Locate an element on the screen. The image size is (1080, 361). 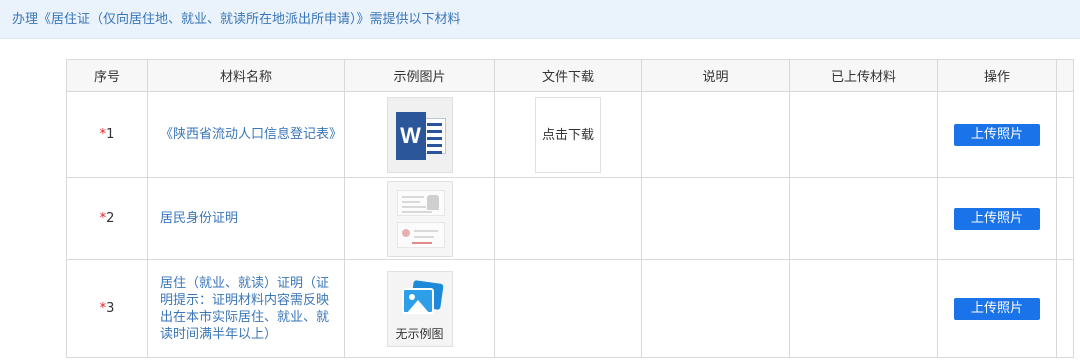
page-header: 办理《居住证（仅向居住地、就业、就读所在地派出所申请）》需提供以下材料 is located at coordinates (540, 19).